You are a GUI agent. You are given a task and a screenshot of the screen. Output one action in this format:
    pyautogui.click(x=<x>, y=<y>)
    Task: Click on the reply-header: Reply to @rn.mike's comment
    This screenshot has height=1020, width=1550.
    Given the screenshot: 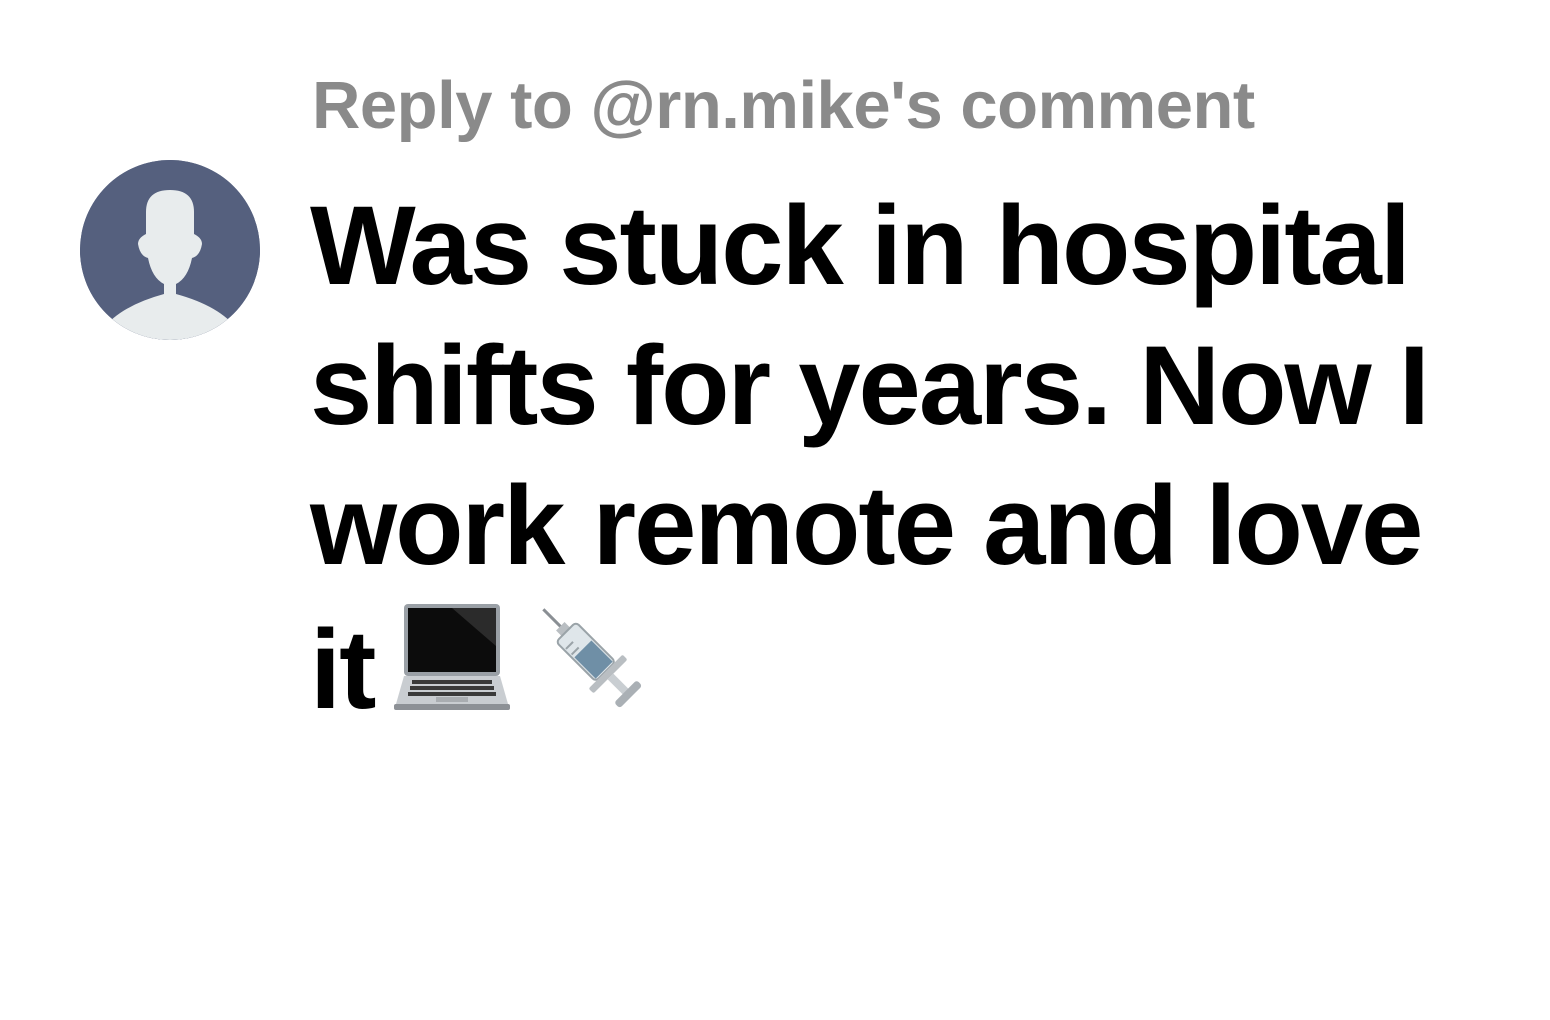 What is the action you would take?
    pyautogui.click(x=783, y=105)
    